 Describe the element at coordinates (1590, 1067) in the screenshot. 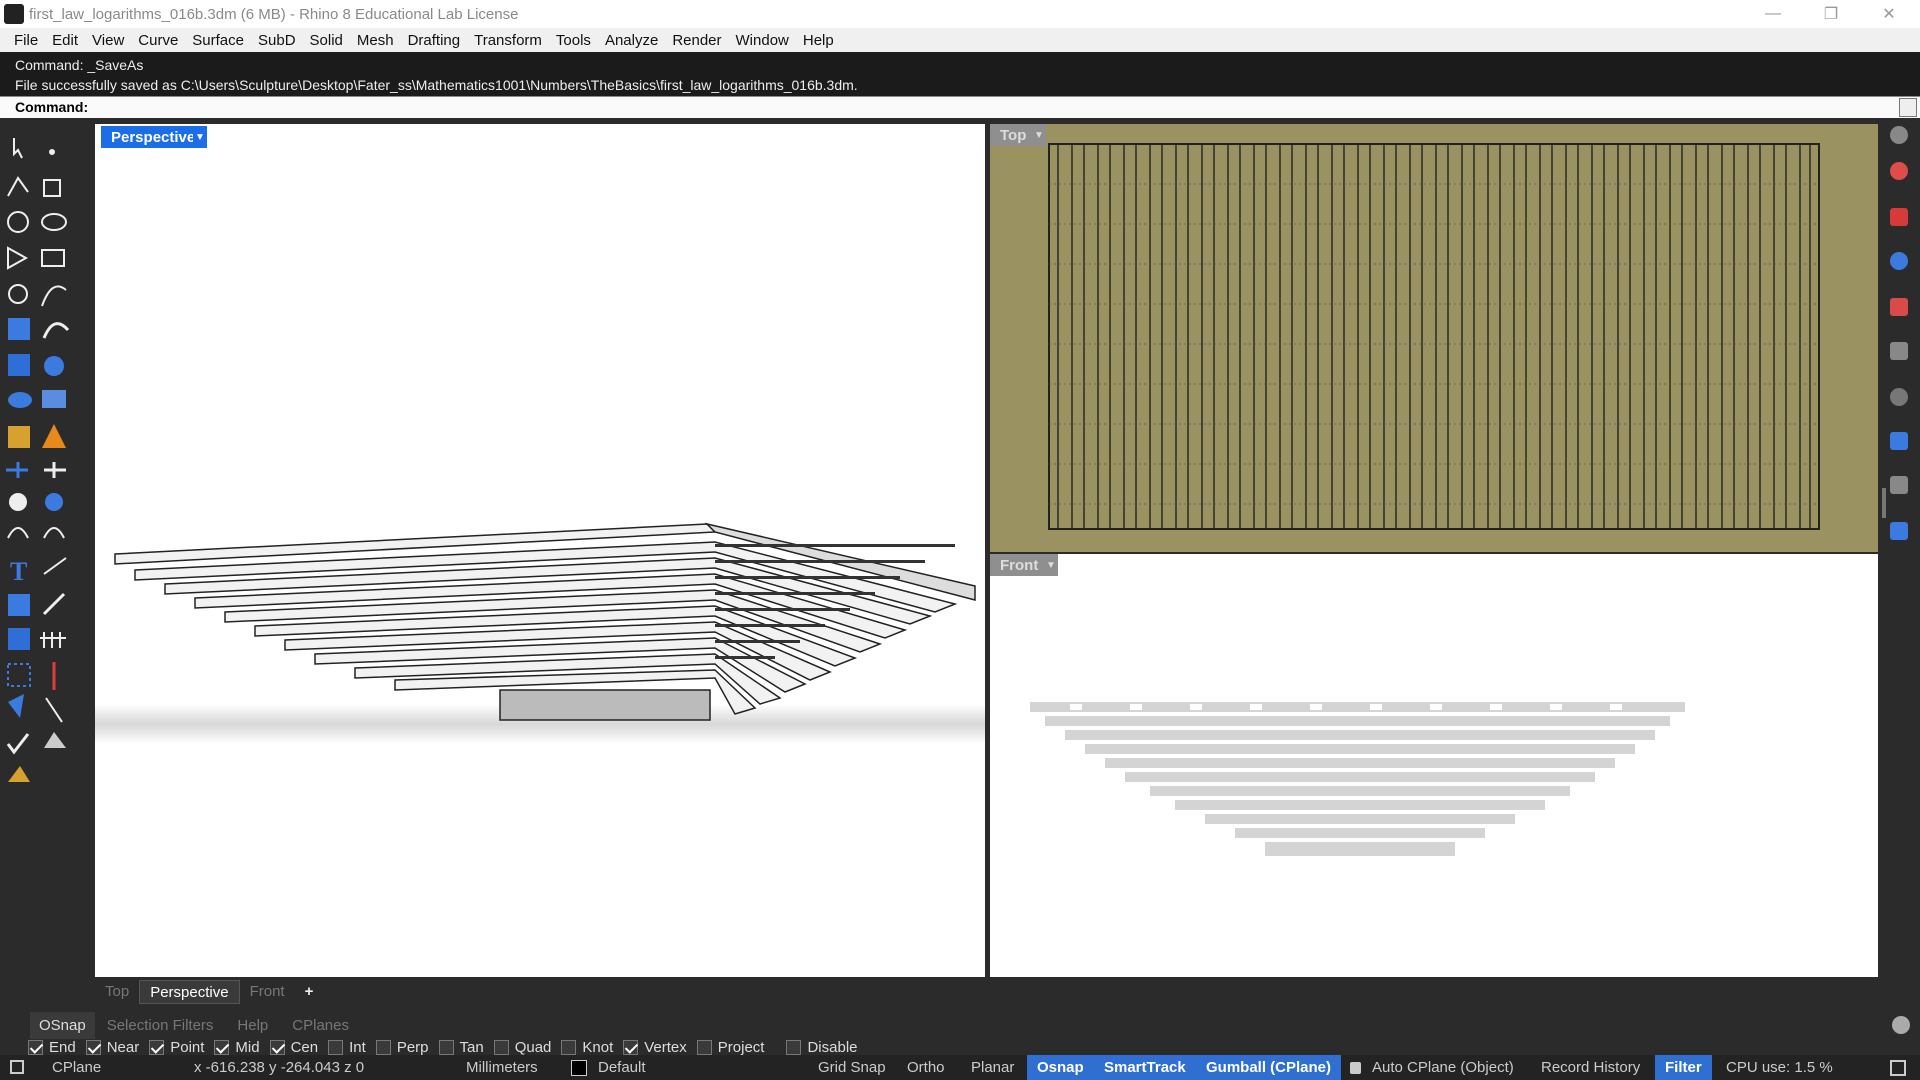

I see `record-history-toggle: Record History` at that location.